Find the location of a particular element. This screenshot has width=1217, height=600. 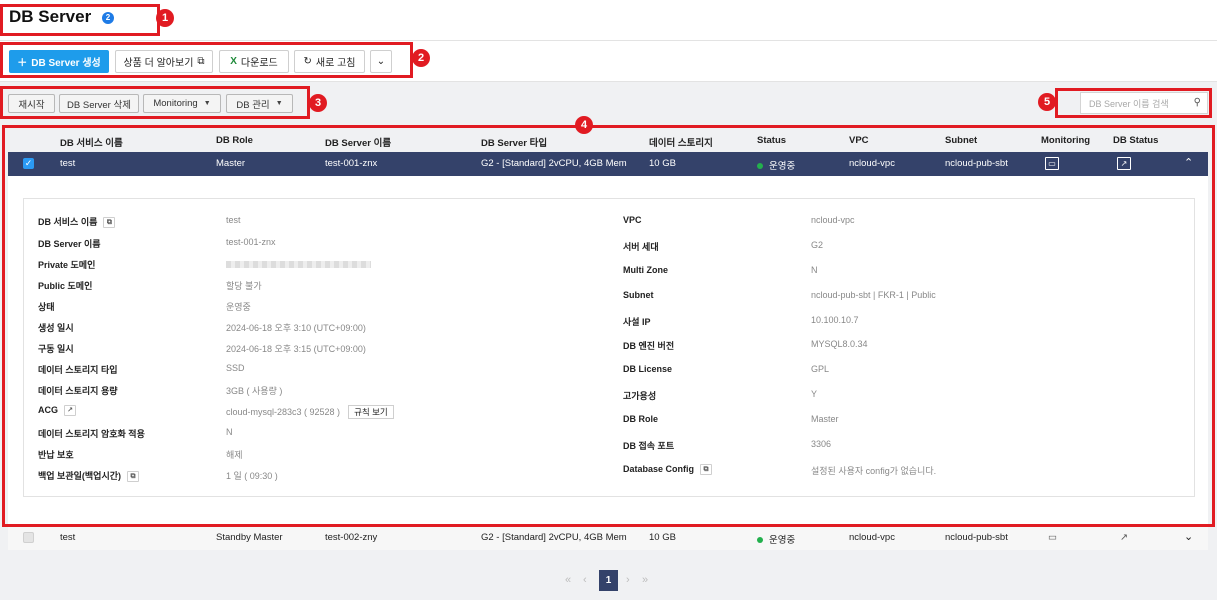

monitor-icon: ▭ is located at coordinates (1052, 537).